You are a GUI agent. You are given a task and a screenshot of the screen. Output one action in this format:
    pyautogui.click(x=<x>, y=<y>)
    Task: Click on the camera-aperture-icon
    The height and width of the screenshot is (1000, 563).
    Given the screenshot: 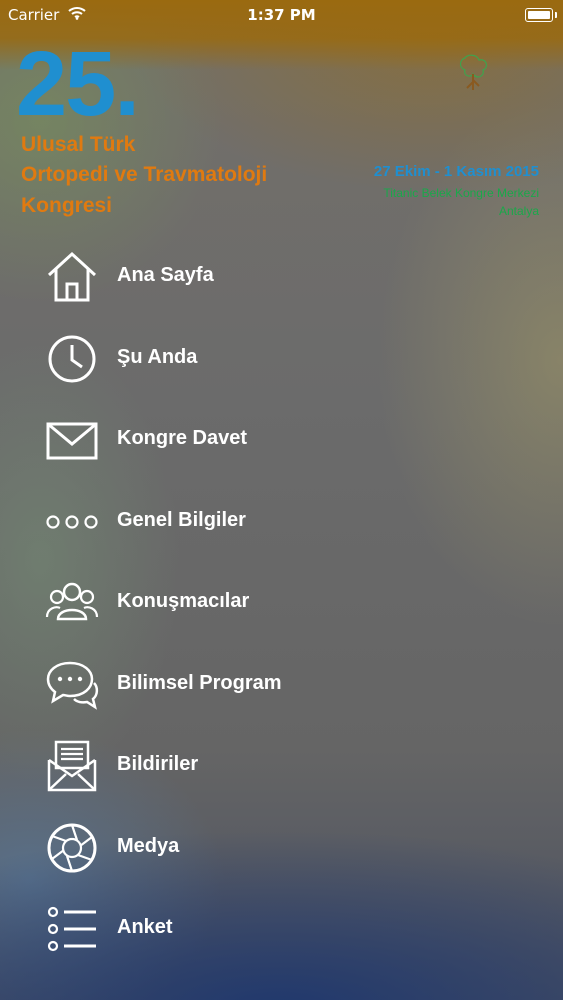 What is the action you would take?
    pyautogui.click(x=72, y=848)
    